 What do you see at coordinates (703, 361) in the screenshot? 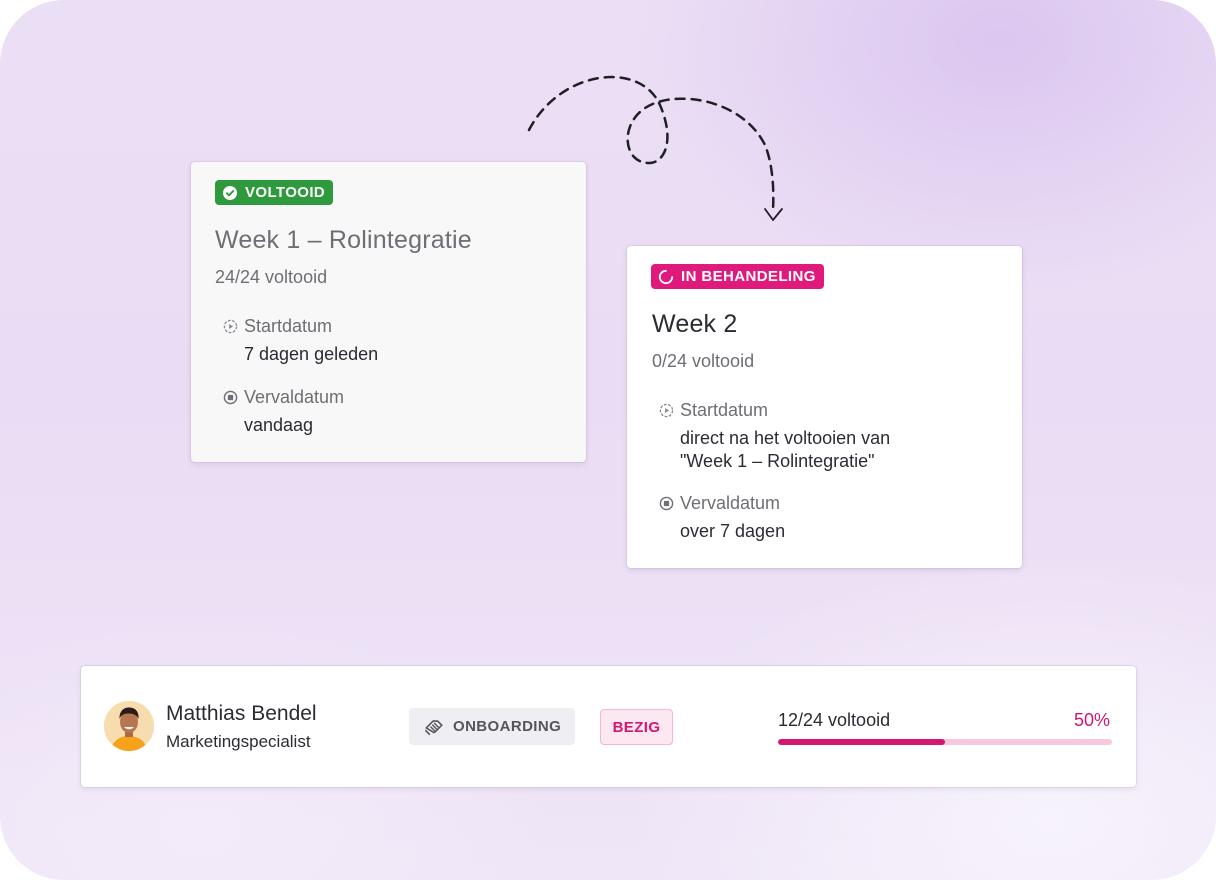
I see `week2-progress: 0/24 voltooid` at bounding box center [703, 361].